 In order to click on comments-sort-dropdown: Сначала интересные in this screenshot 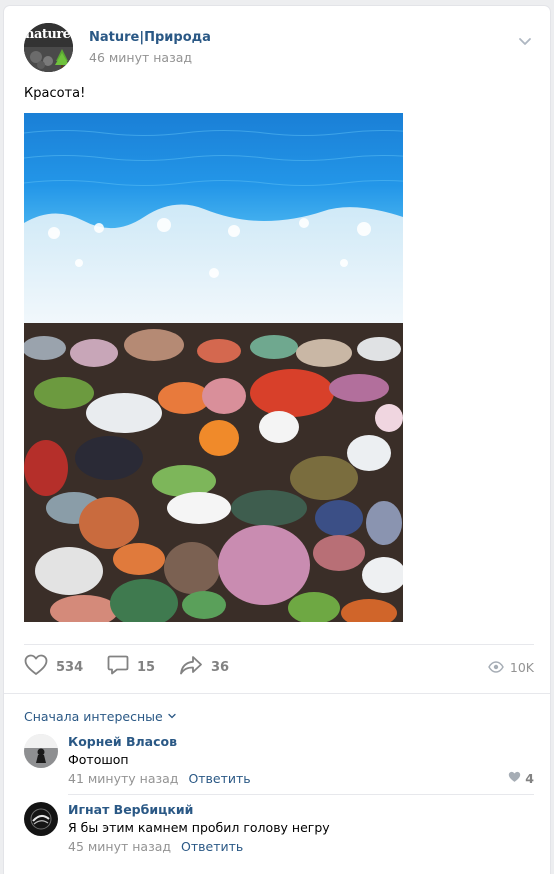, I will do `click(100, 716)`.